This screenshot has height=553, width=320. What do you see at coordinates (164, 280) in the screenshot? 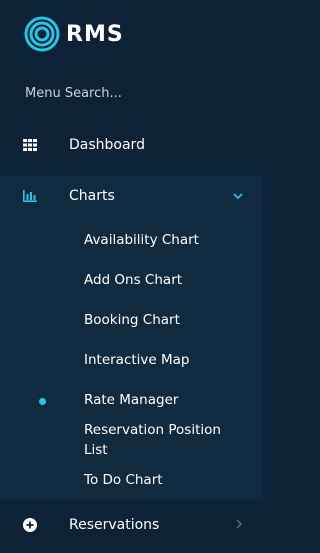
I see `submenu-item-add-ons-chart: Add Ons Chart` at bounding box center [164, 280].